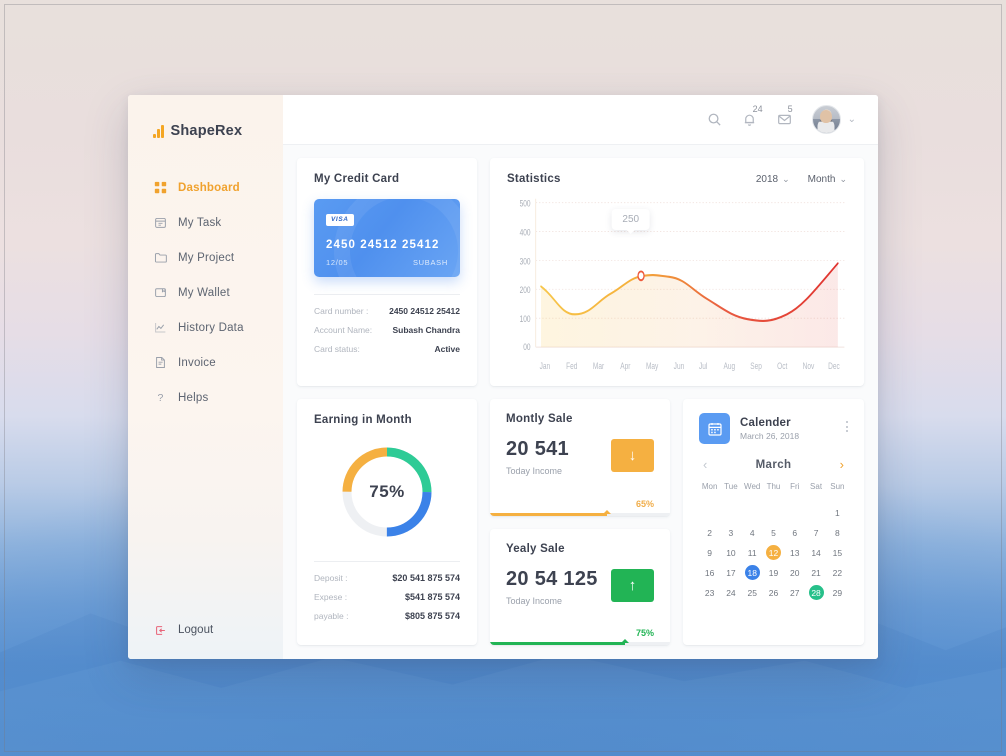  Describe the element at coordinates (843, 178) in the screenshot. I see `chevron-down-icon: ⌄` at that location.